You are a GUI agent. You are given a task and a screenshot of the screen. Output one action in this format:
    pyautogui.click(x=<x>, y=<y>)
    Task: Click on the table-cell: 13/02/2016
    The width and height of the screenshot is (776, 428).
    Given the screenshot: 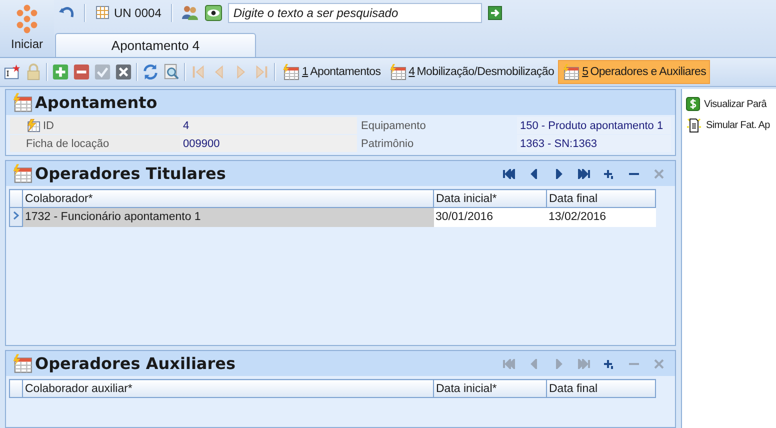 What is the action you would take?
    pyautogui.click(x=601, y=217)
    